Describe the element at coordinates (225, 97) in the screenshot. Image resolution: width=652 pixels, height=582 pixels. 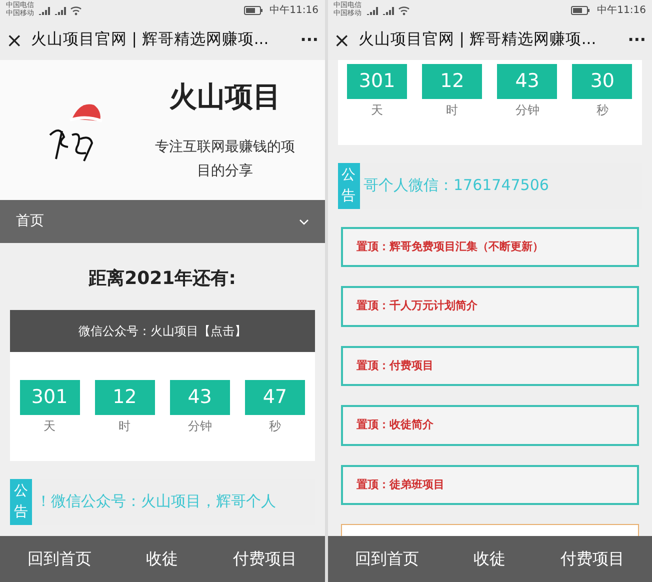
I see `site-title: 火山项目` at that location.